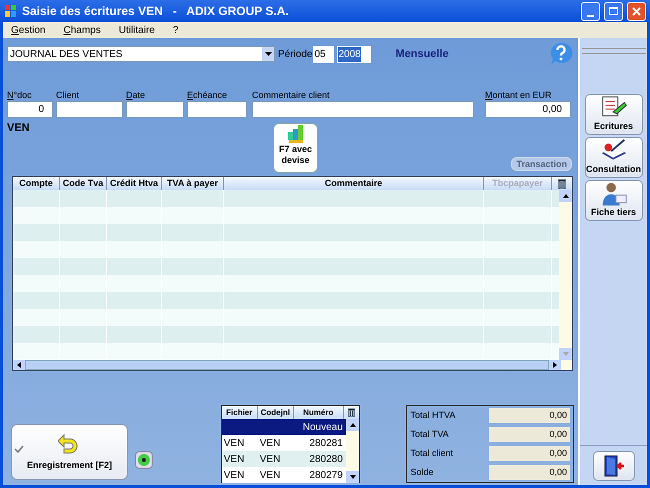 The height and width of the screenshot is (488, 650). What do you see at coordinates (613, 114) in the screenshot?
I see `side-button: Ecritures` at bounding box center [613, 114].